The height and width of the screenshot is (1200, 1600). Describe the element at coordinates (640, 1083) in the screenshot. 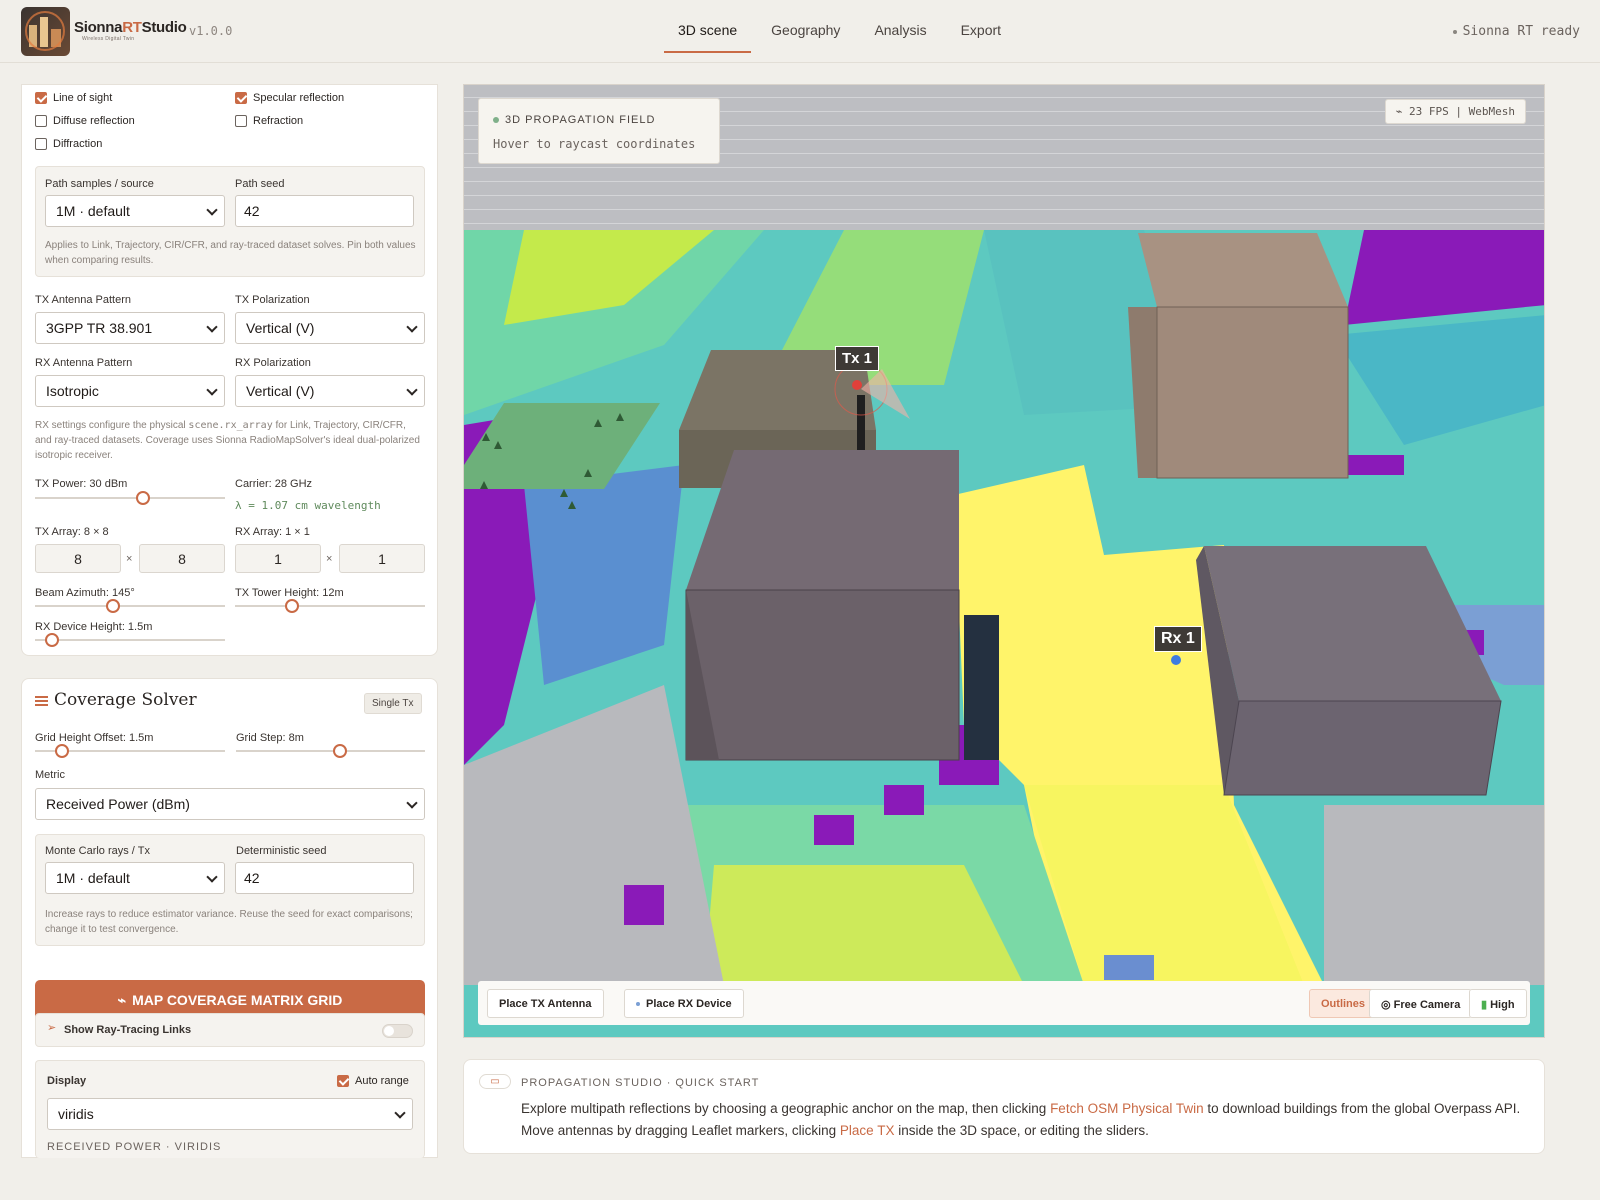

I see `quick-start-title: PROPAGATION STUDIO · QUICK START` at that location.